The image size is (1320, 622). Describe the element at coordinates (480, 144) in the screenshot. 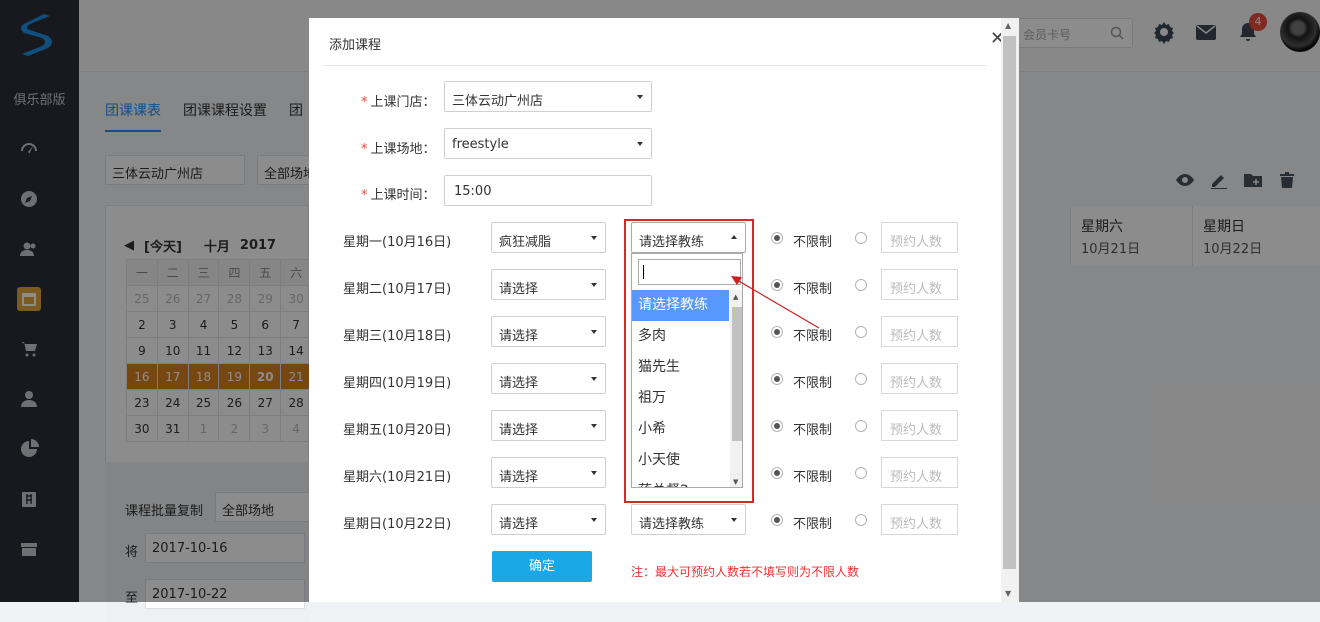

I see `venue-select-value: freestyle` at that location.